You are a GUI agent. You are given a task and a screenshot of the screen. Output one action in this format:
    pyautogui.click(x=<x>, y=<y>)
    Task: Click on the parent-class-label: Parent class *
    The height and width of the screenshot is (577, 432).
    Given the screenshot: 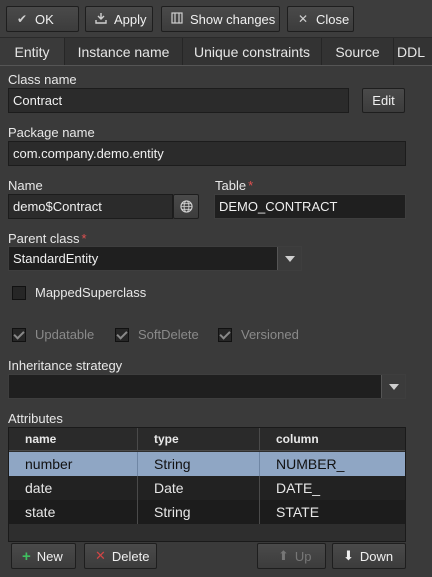 What is the action you would take?
    pyautogui.click(x=47, y=238)
    